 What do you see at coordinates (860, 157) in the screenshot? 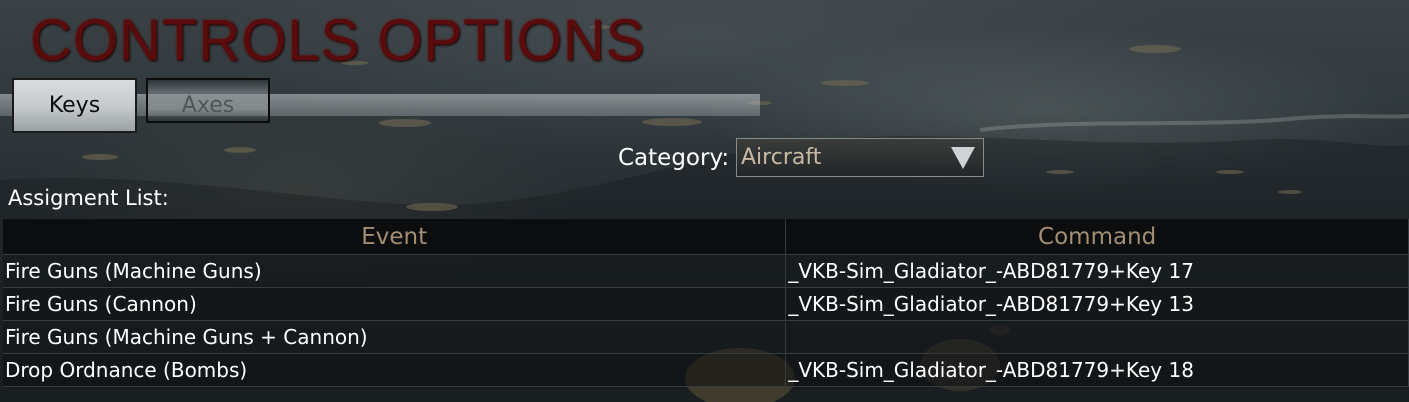
I see `category-dropdown: Aircraft` at bounding box center [860, 157].